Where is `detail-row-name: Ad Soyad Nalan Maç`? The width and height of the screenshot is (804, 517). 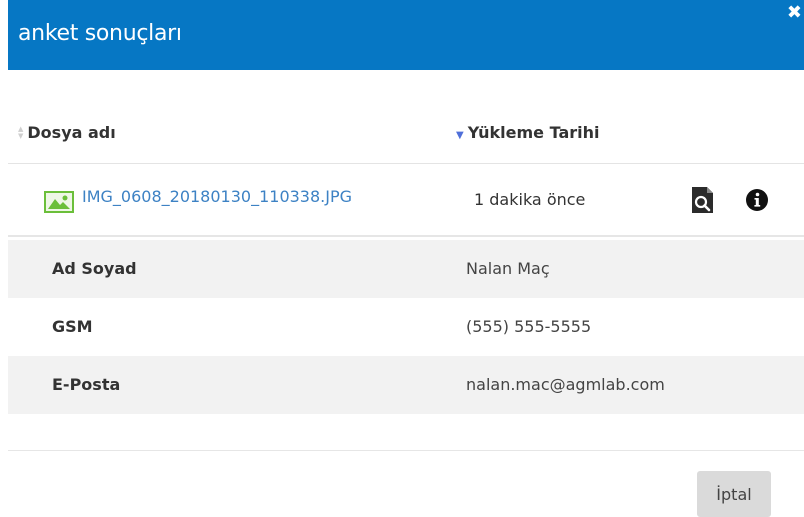 detail-row-name: Ad Soyad Nalan Maç is located at coordinates (406, 269).